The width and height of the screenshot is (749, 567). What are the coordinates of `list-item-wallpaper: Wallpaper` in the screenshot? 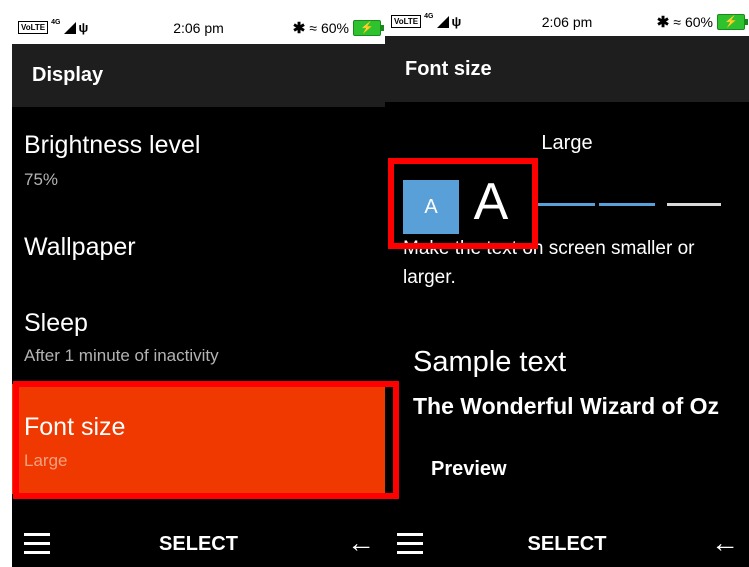 It's located at (198, 250).